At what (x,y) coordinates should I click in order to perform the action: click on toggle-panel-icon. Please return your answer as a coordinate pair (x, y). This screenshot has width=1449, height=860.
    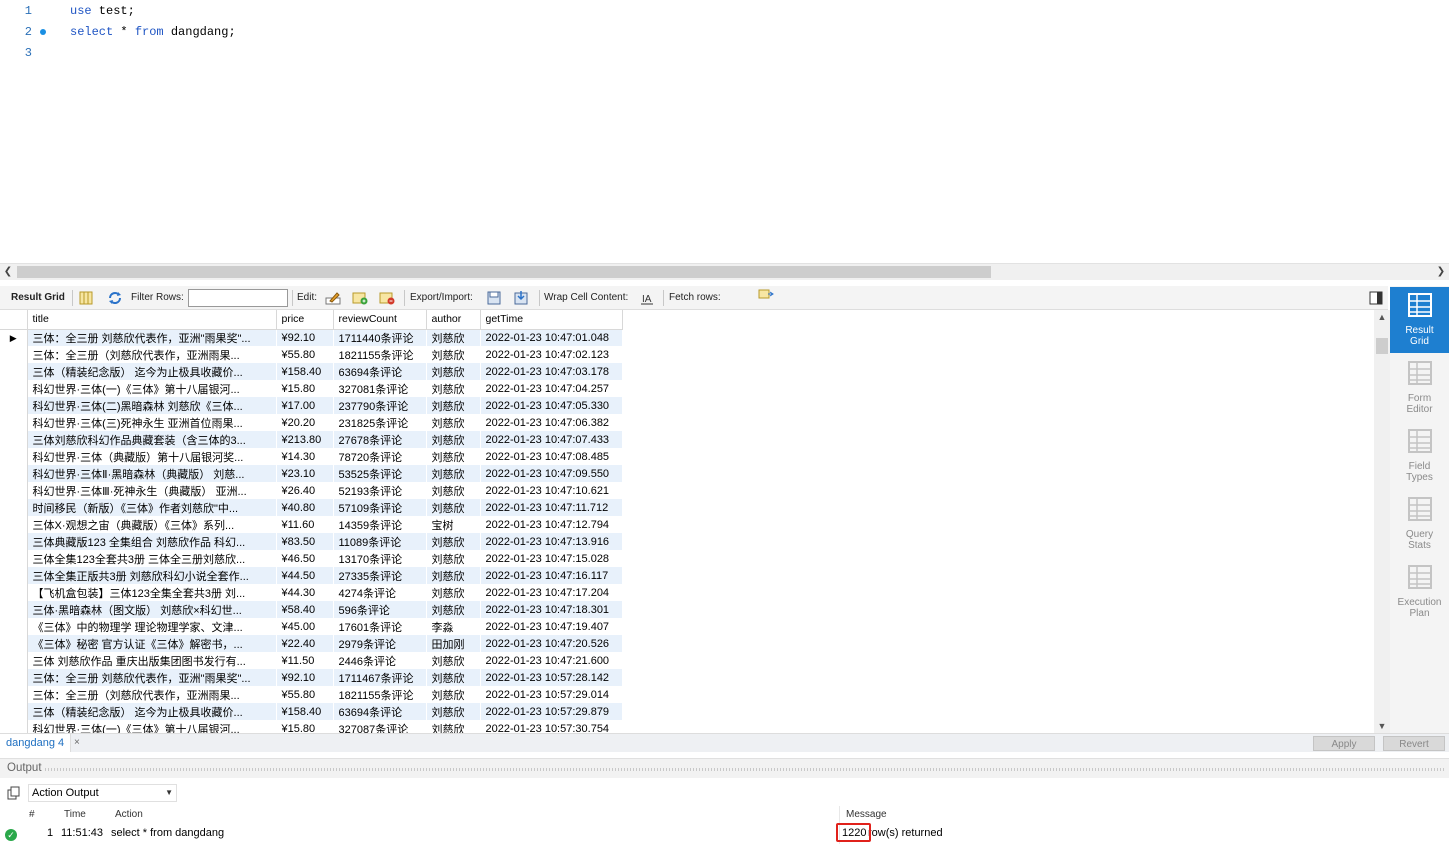
    Looking at the image, I should click on (1376, 298).